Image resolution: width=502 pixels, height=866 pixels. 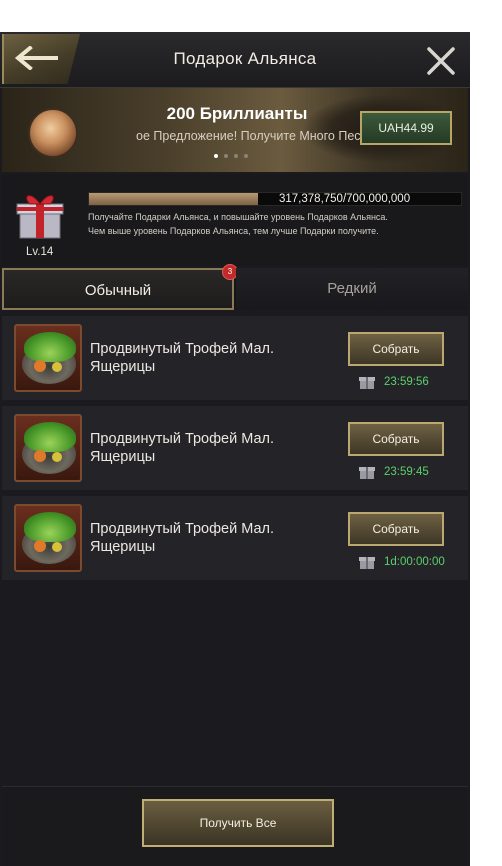 I want to click on gift-box-icon, so click(x=40, y=217).